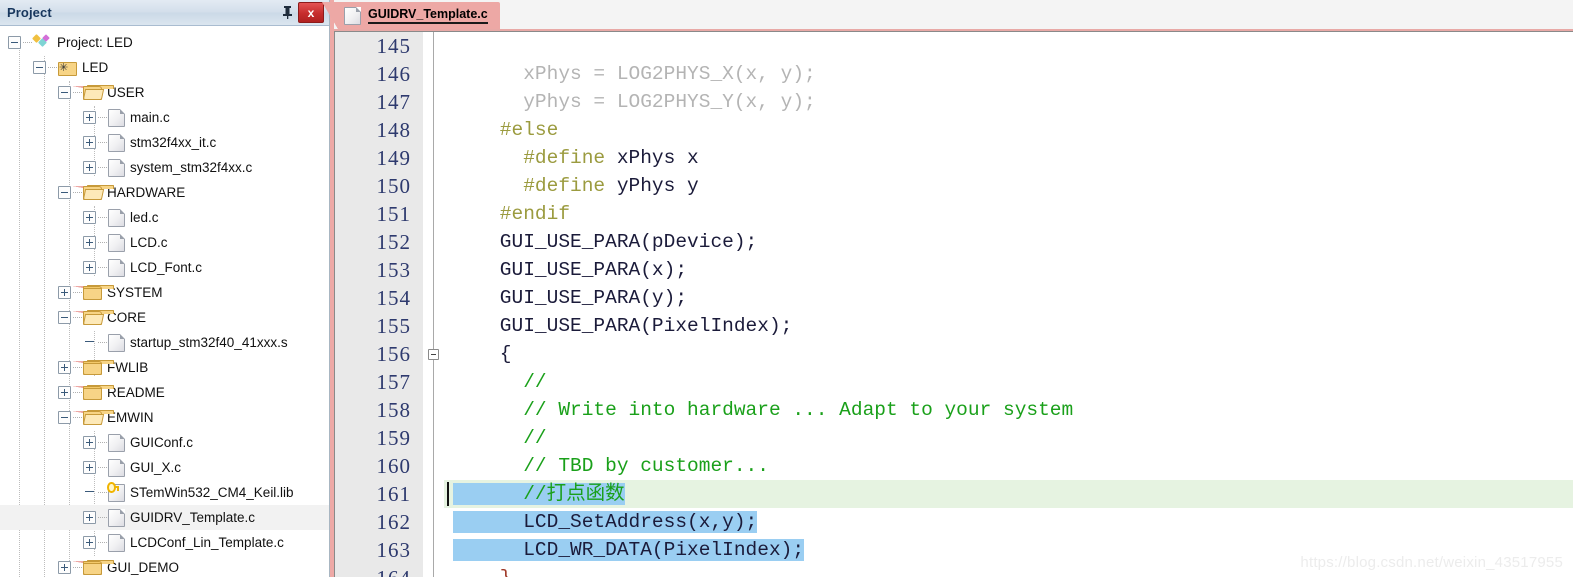  What do you see at coordinates (164, 317) in the screenshot?
I see `tree-item-core: CORE` at bounding box center [164, 317].